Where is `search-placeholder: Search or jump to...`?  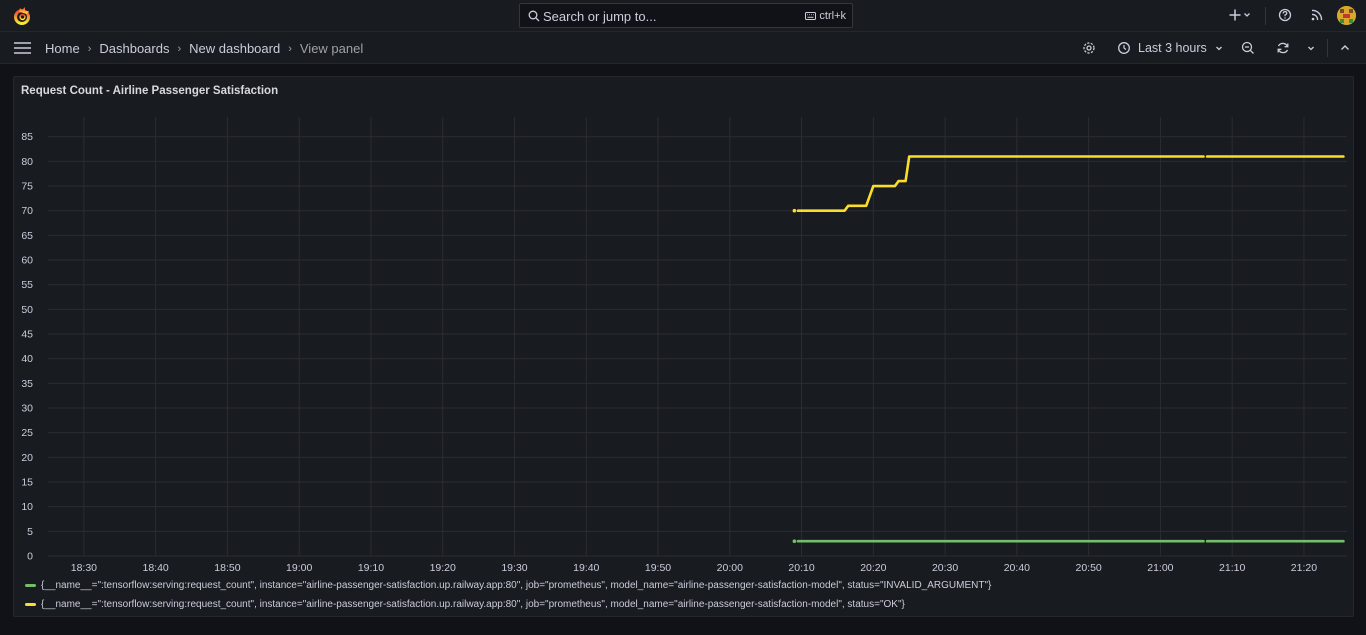 search-placeholder: Search or jump to... is located at coordinates (600, 16).